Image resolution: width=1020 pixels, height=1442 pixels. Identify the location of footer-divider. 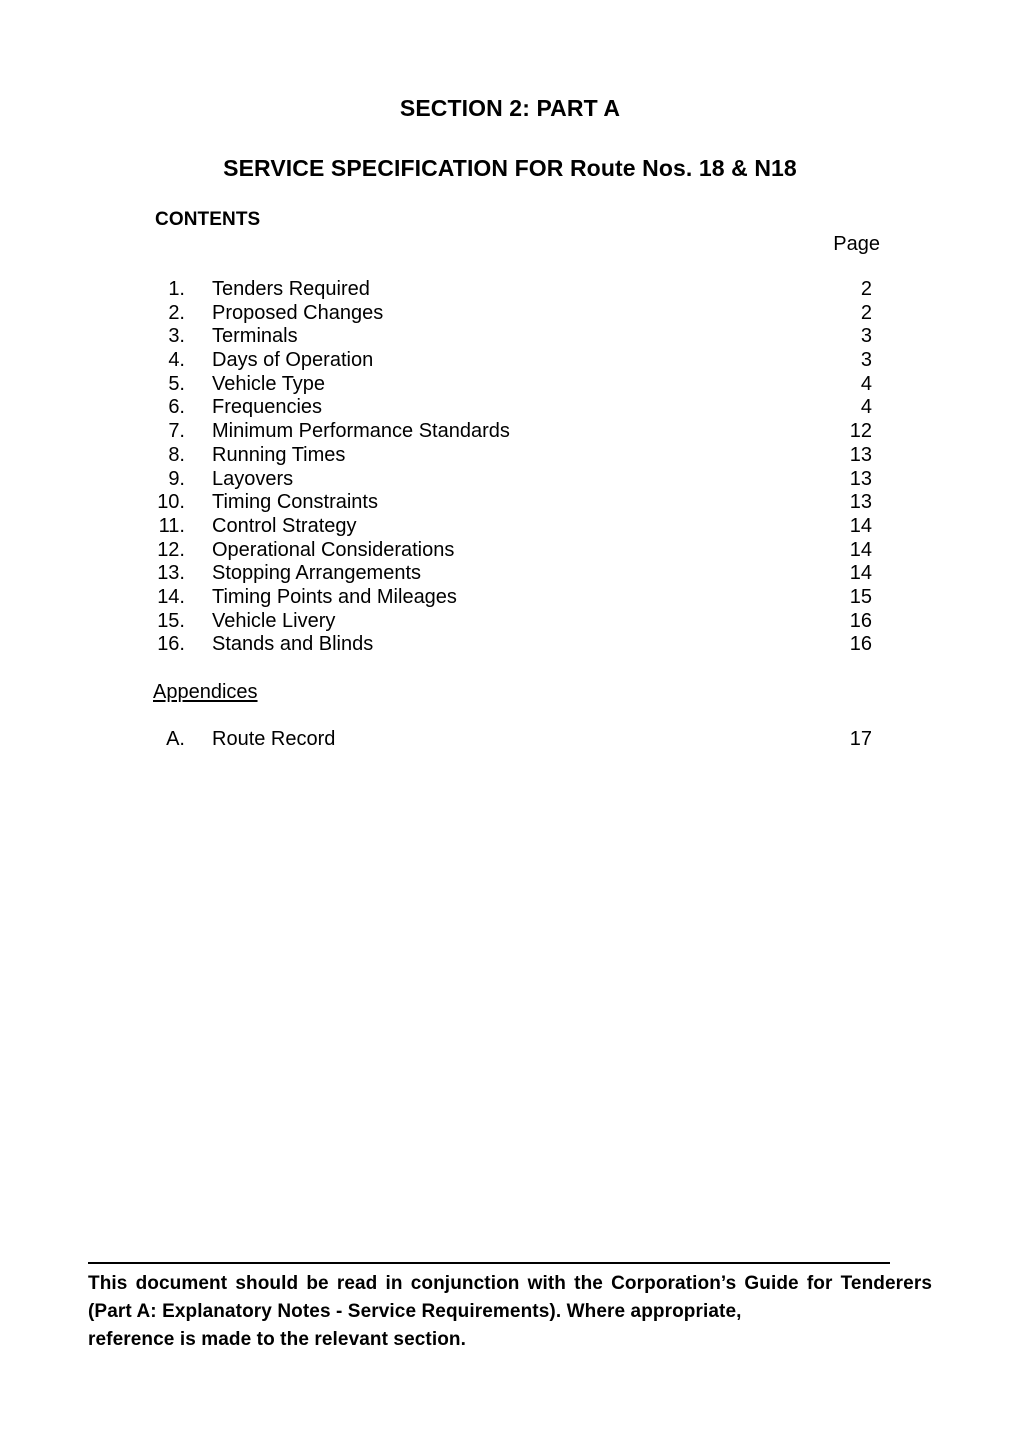
(489, 1263).